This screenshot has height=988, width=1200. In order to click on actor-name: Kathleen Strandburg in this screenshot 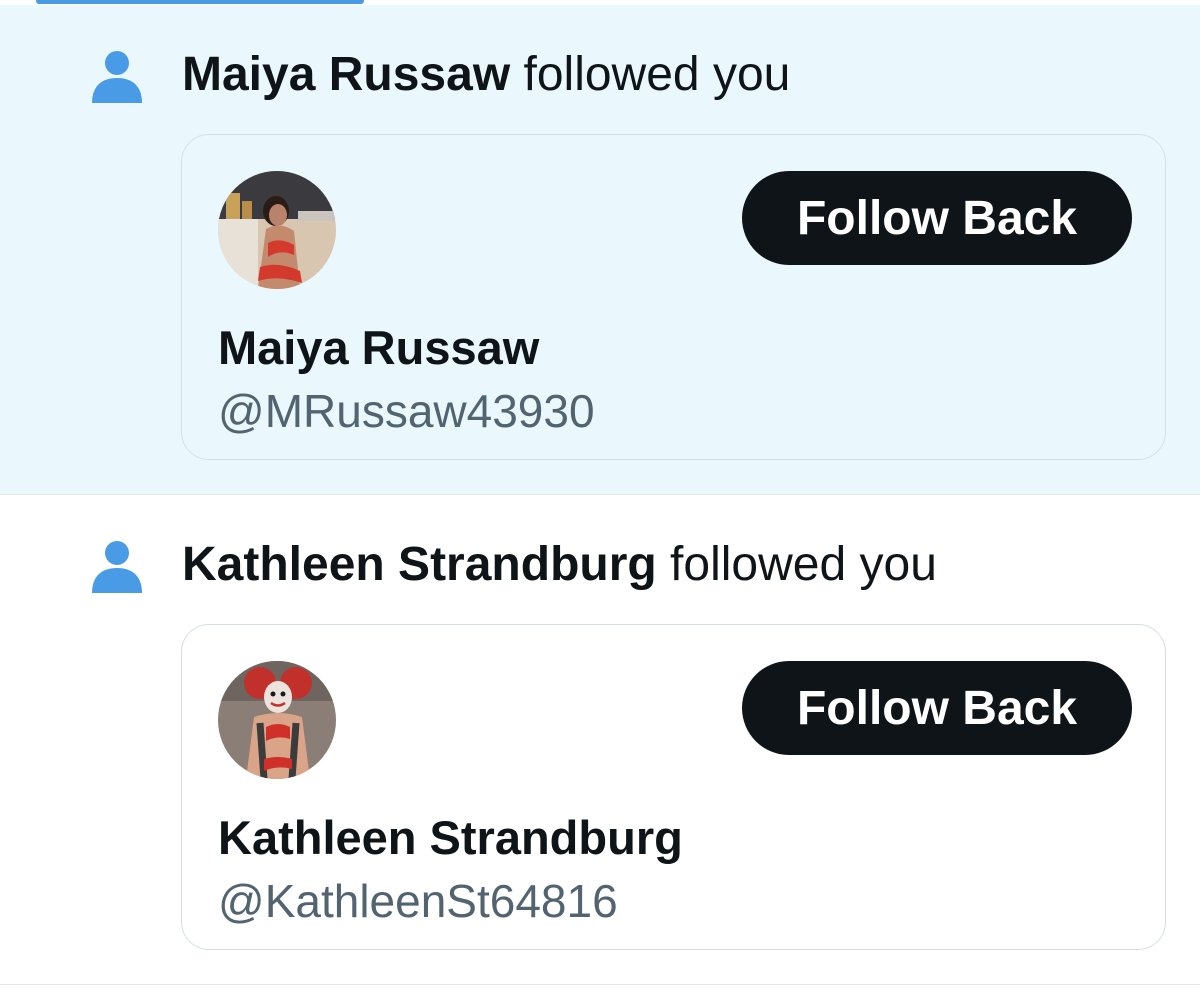, I will do `click(419, 564)`.